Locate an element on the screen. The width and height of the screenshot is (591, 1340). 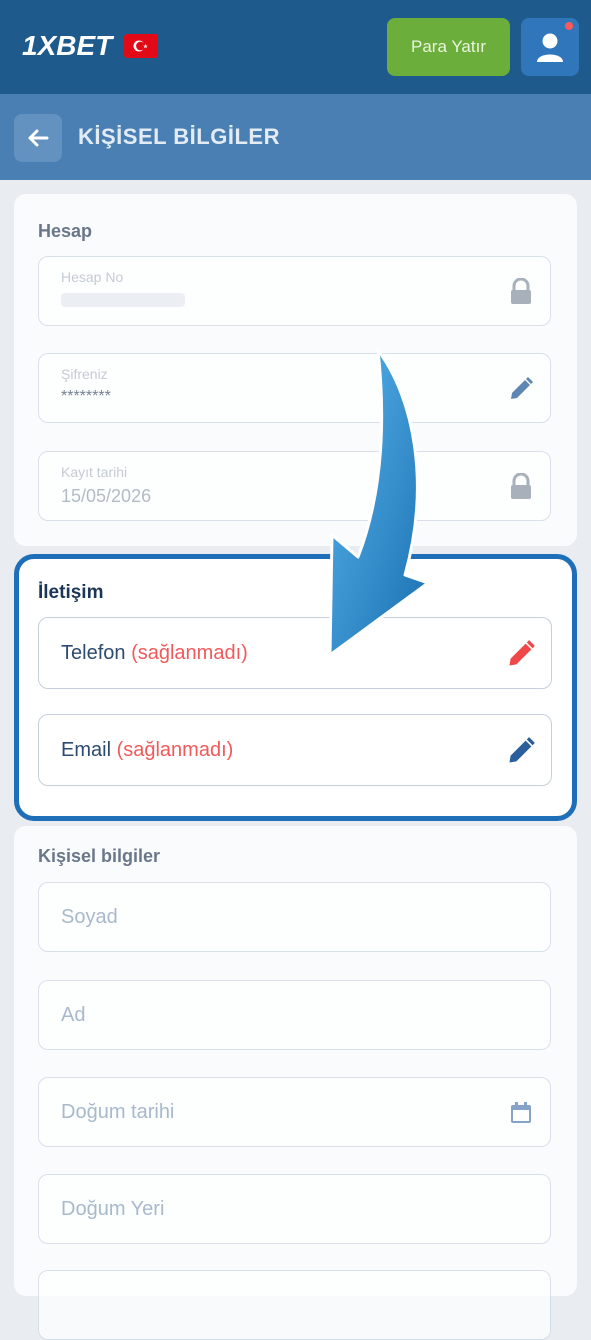
email-text: Email (sağlanmadı) is located at coordinates (147, 750).